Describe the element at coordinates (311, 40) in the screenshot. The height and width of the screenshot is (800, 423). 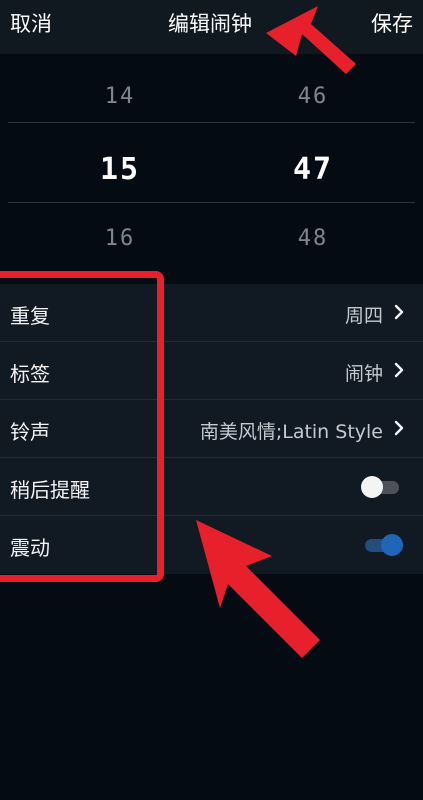
I see `arrow-annotation-top` at that location.